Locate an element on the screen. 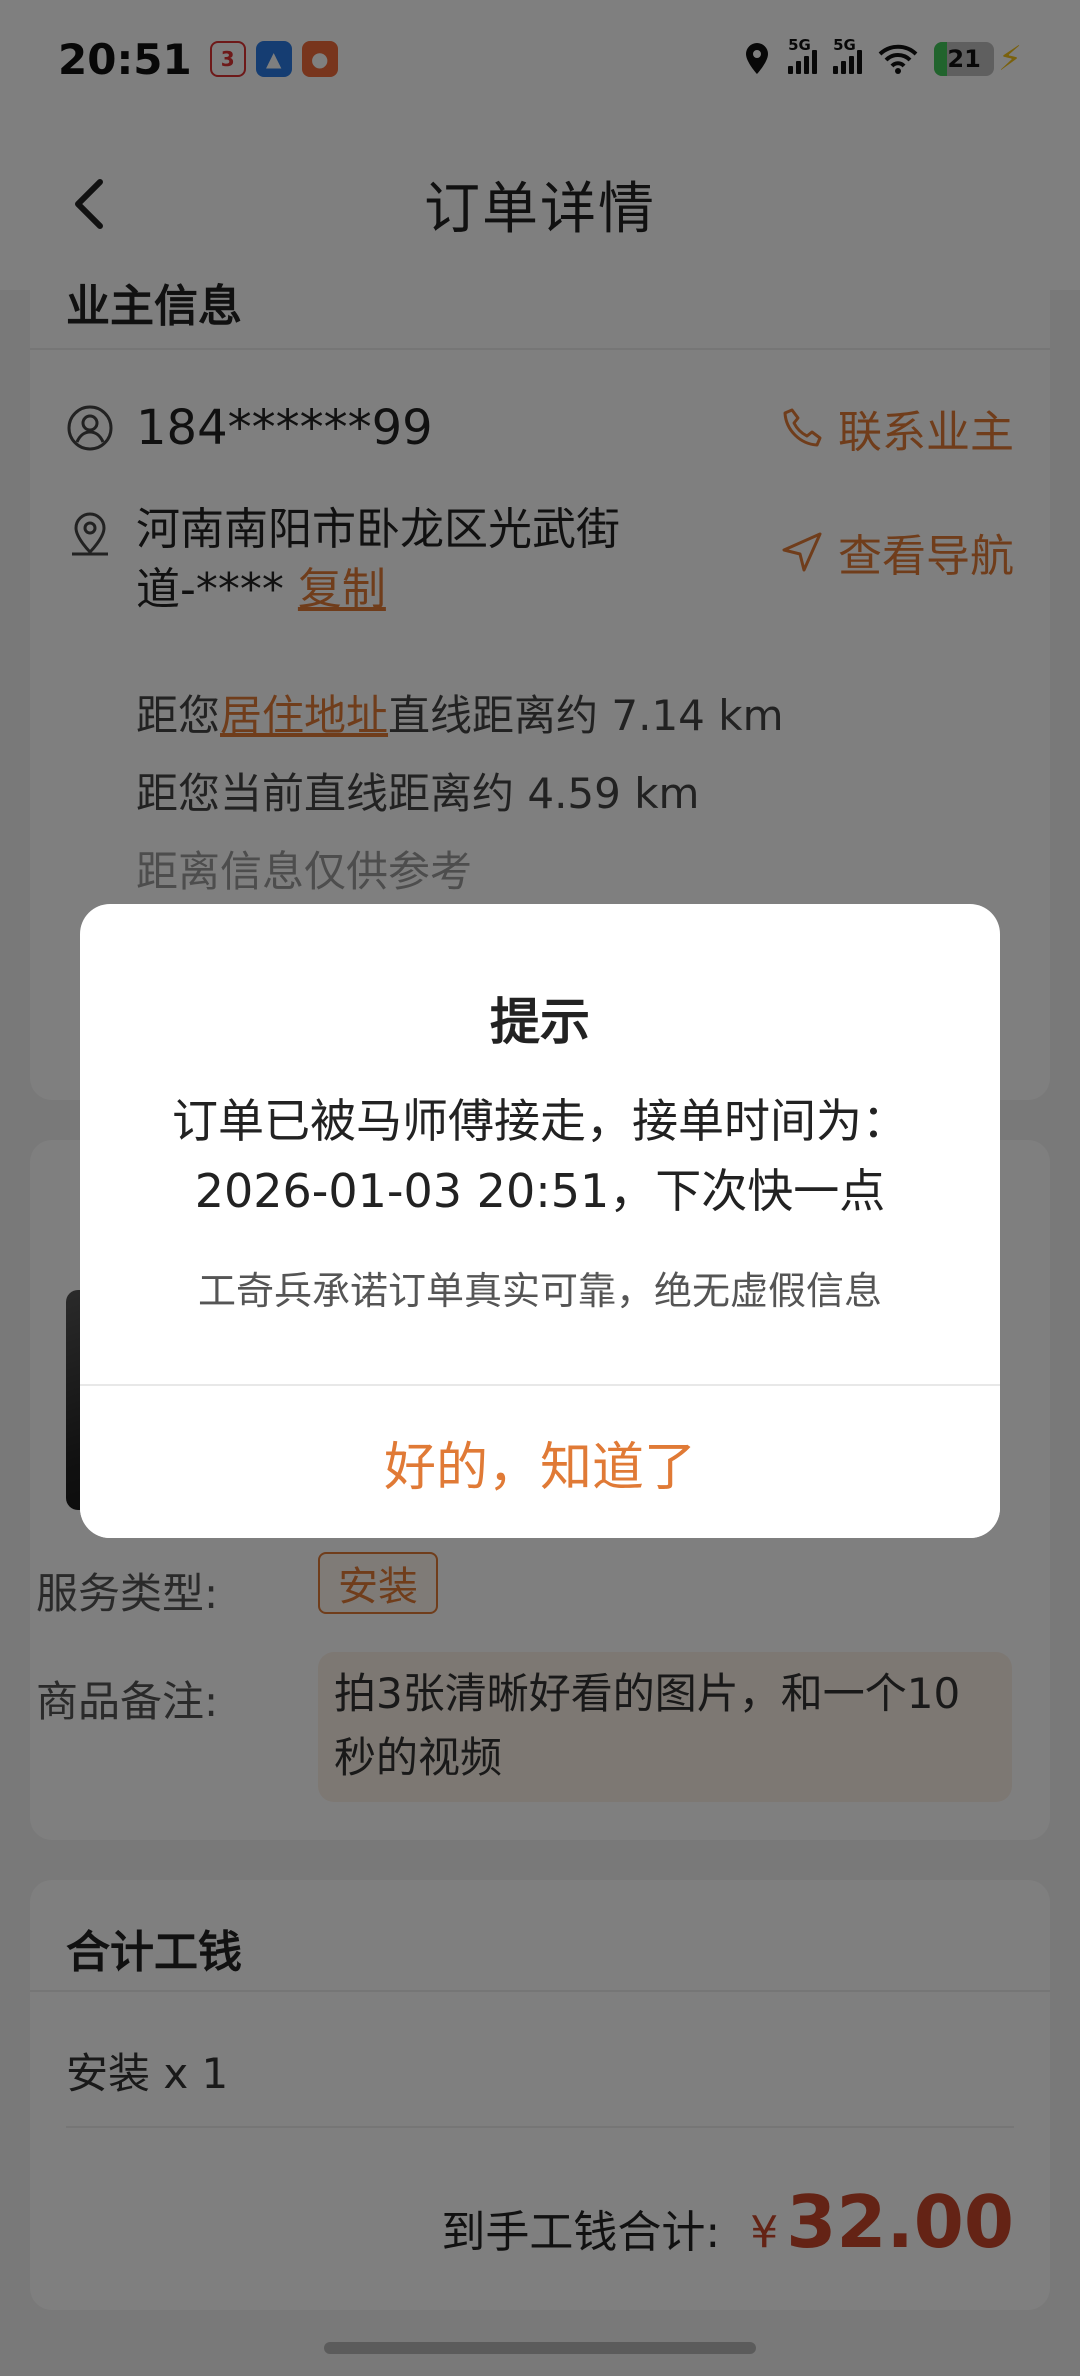 The height and width of the screenshot is (2376, 1080). dialog-message: 订单已被马师傅接走，接单时间为：2026-01-03 20:51，下次快一点 is located at coordinates (540, 1156).